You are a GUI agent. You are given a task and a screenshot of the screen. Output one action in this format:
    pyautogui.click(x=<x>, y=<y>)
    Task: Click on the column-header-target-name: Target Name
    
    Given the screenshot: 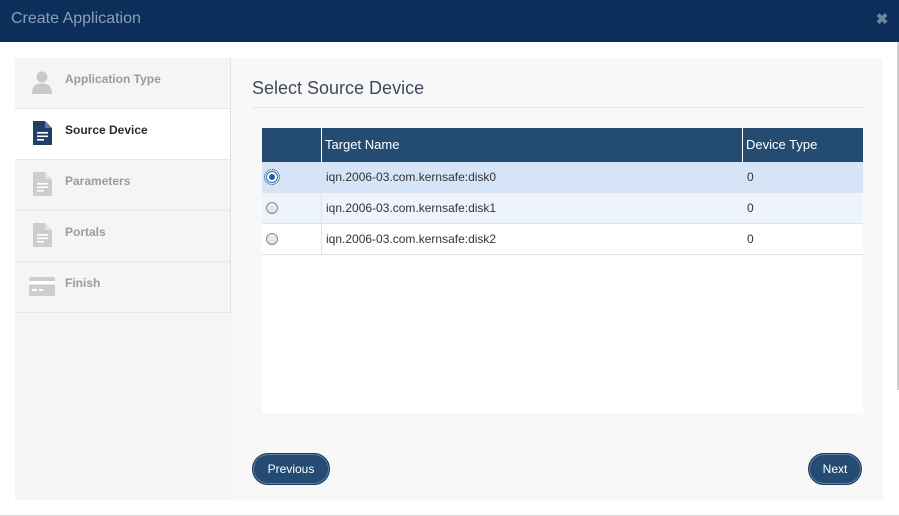 What is the action you would take?
    pyautogui.click(x=531, y=145)
    